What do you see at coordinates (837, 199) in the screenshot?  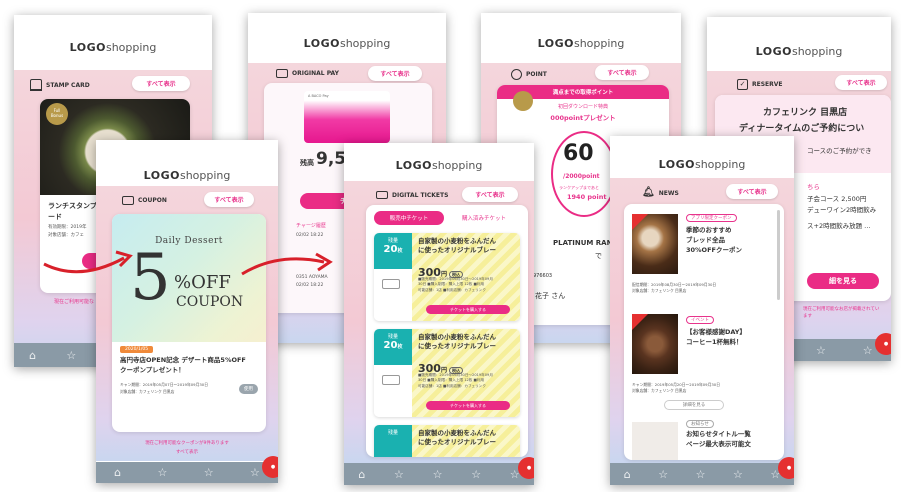 I see `reserve-line: 子会コース 2,500円` at bounding box center [837, 199].